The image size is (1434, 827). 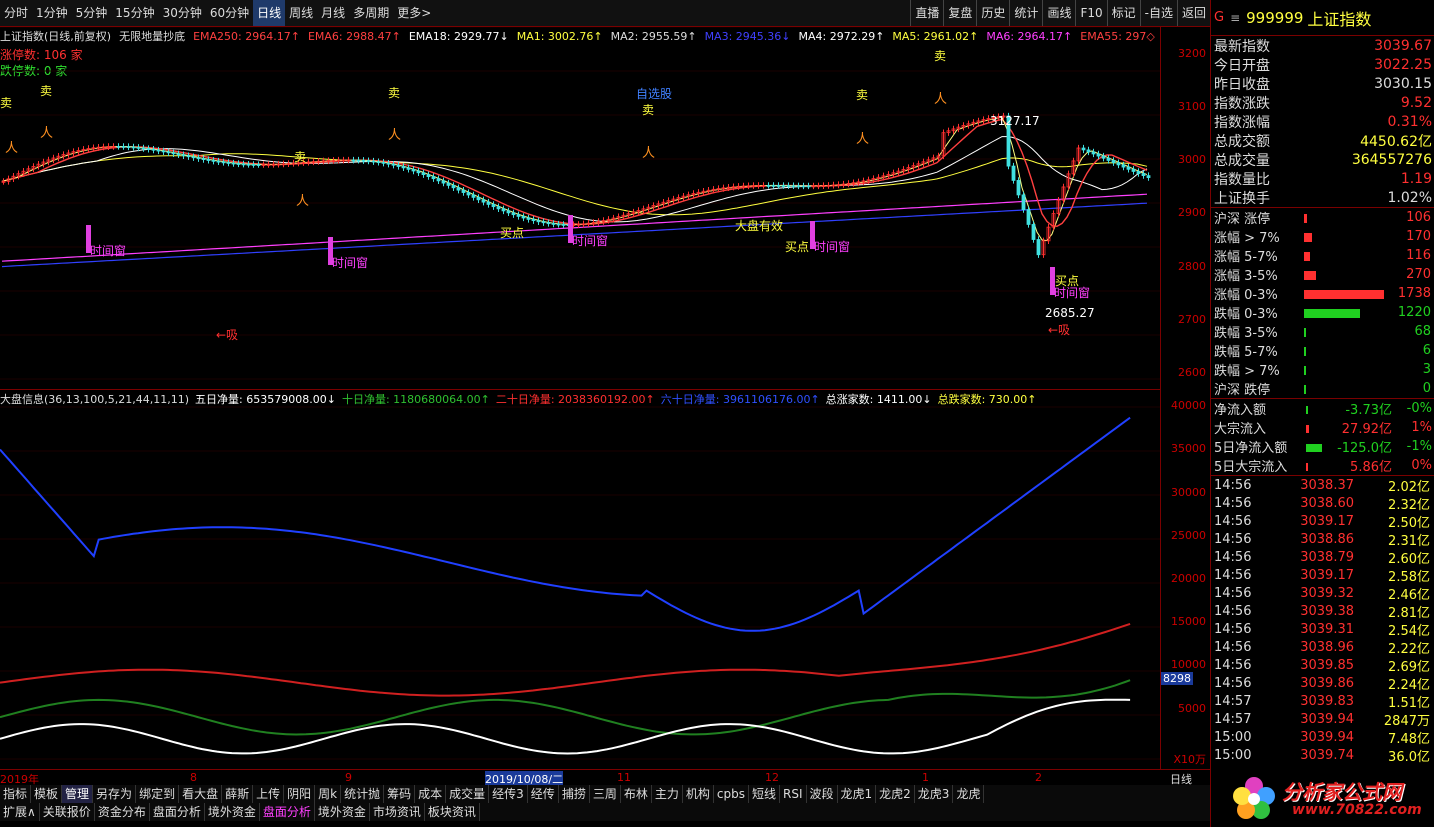 What do you see at coordinates (636, 794) in the screenshot?
I see `indicator-tab-18: 布林` at bounding box center [636, 794].